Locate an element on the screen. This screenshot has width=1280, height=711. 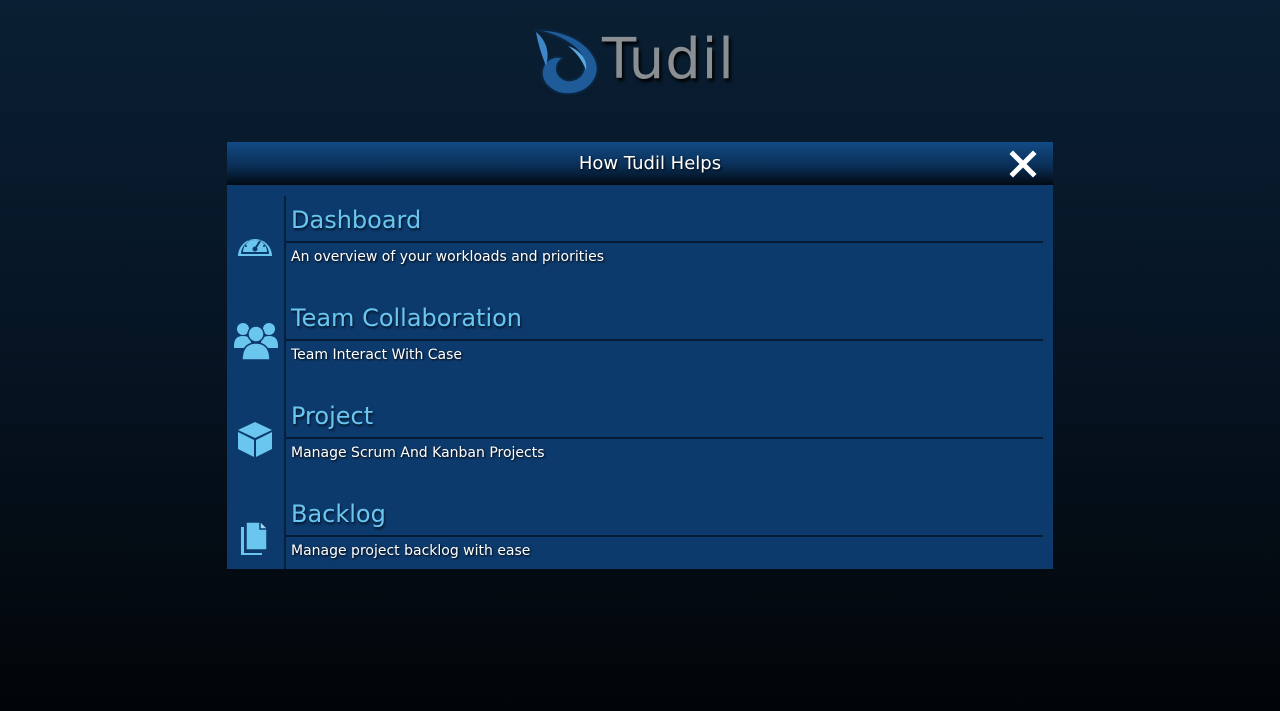
tudil-logo-icon is located at coordinates (566, 62).